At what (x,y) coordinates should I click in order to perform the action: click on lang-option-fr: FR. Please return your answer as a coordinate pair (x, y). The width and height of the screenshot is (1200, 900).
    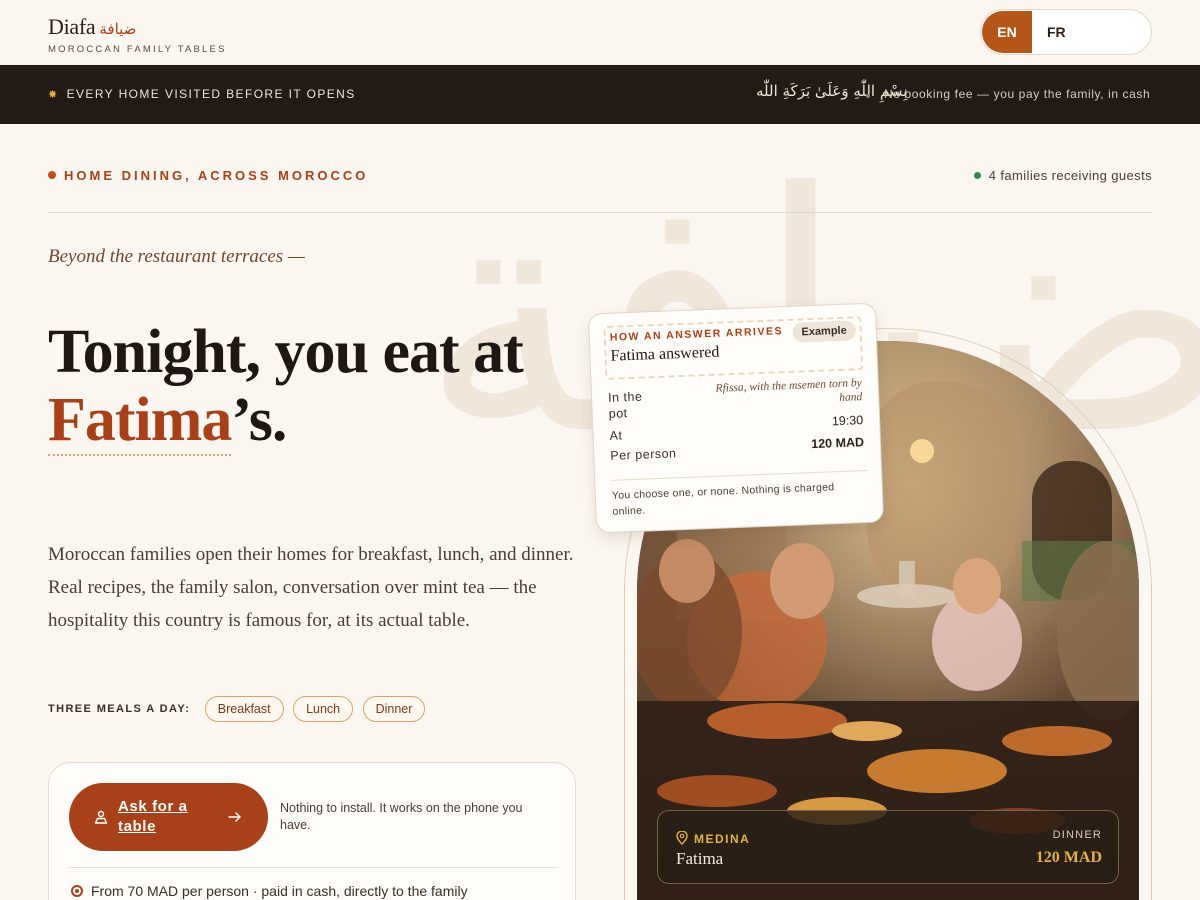
    Looking at the image, I should click on (1056, 32).